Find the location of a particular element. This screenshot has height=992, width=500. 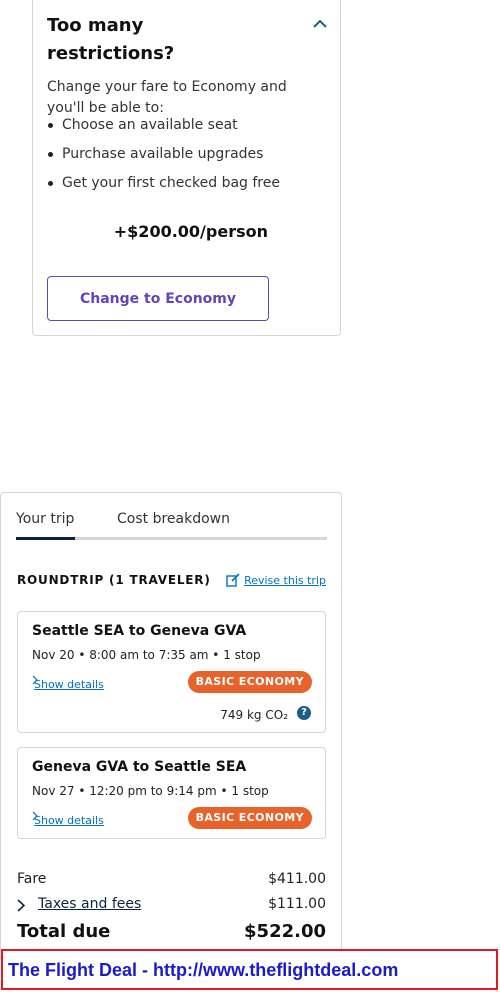

fare-value: $411.00 is located at coordinates (297, 879).